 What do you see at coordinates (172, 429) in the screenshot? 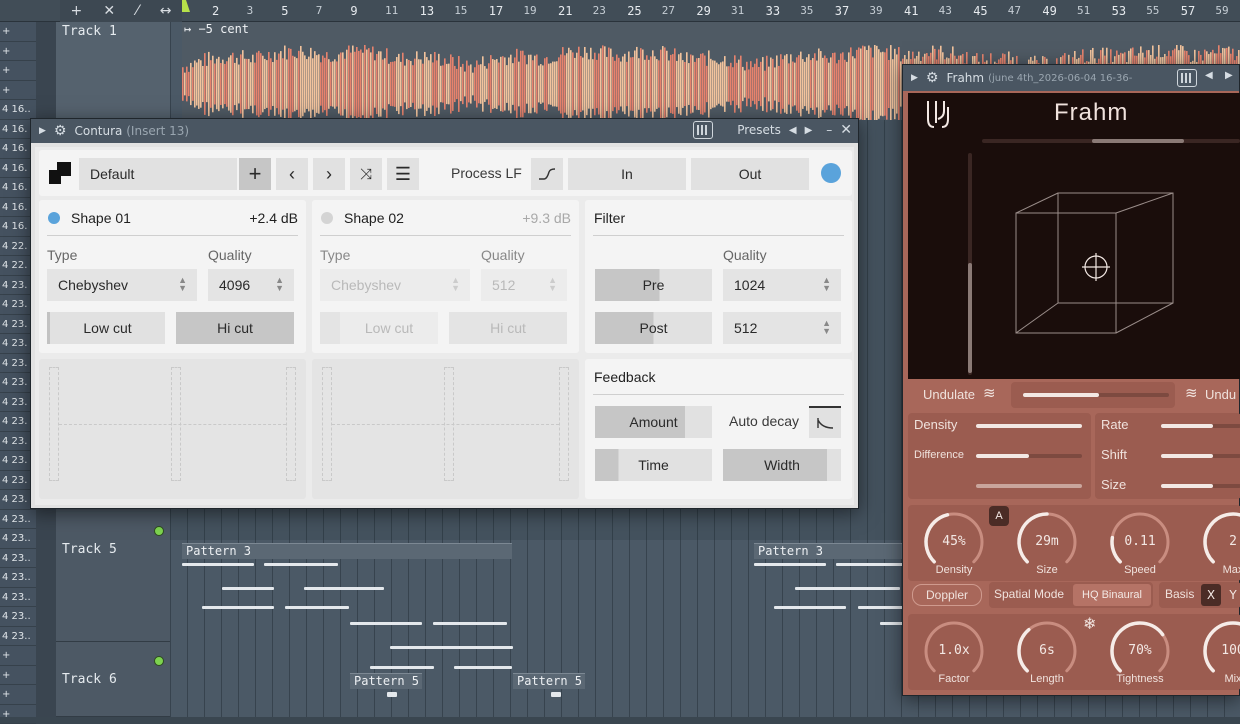
I see `shape-01-graph` at bounding box center [172, 429].